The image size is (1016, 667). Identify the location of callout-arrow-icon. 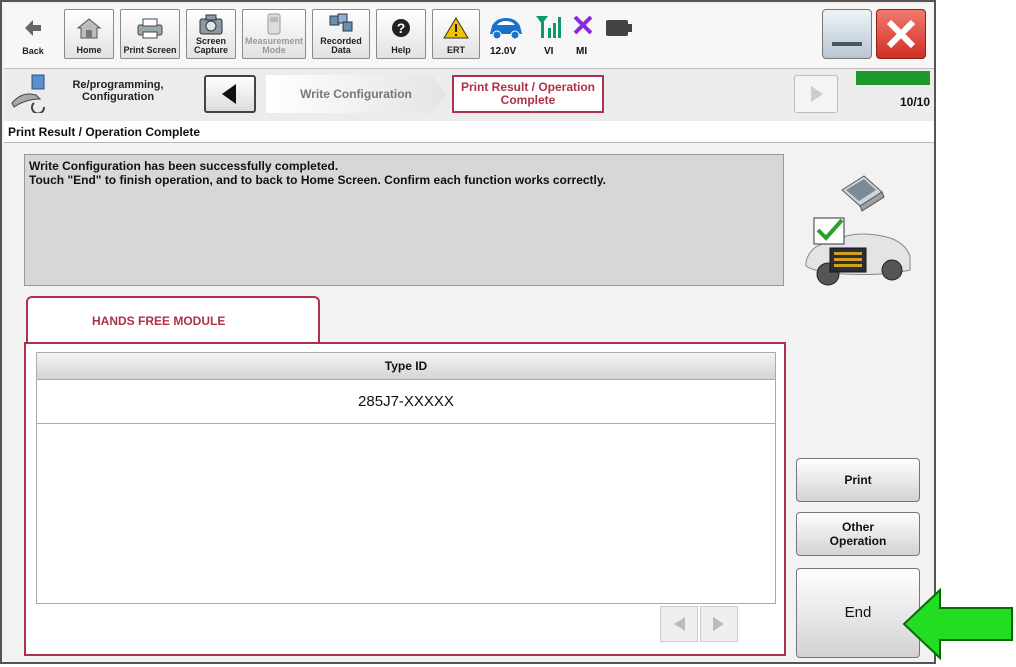
(958, 624).